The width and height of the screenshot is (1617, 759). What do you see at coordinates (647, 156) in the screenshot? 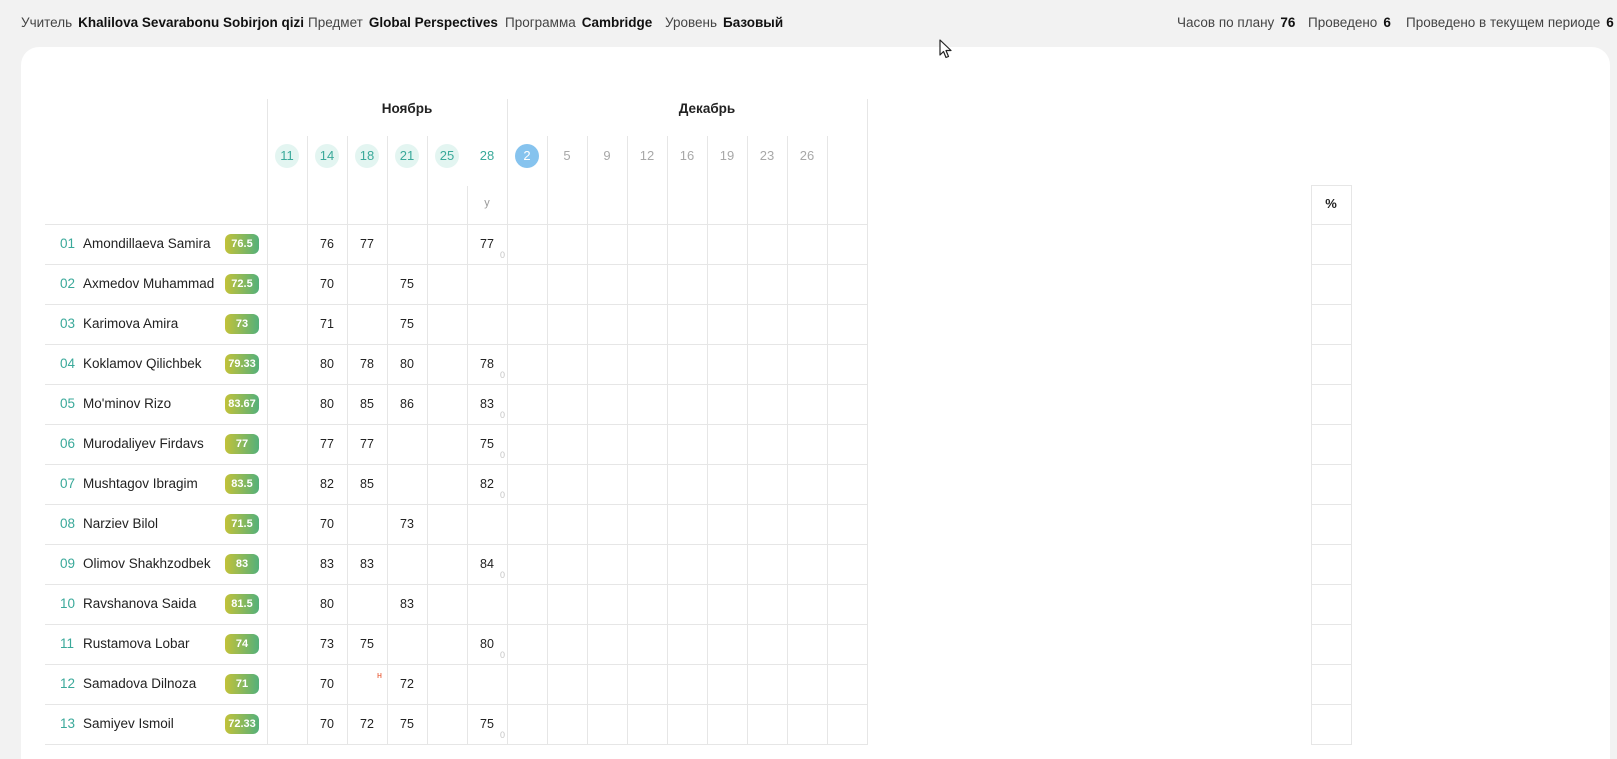
I see `lesson-date: 12` at bounding box center [647, 156].